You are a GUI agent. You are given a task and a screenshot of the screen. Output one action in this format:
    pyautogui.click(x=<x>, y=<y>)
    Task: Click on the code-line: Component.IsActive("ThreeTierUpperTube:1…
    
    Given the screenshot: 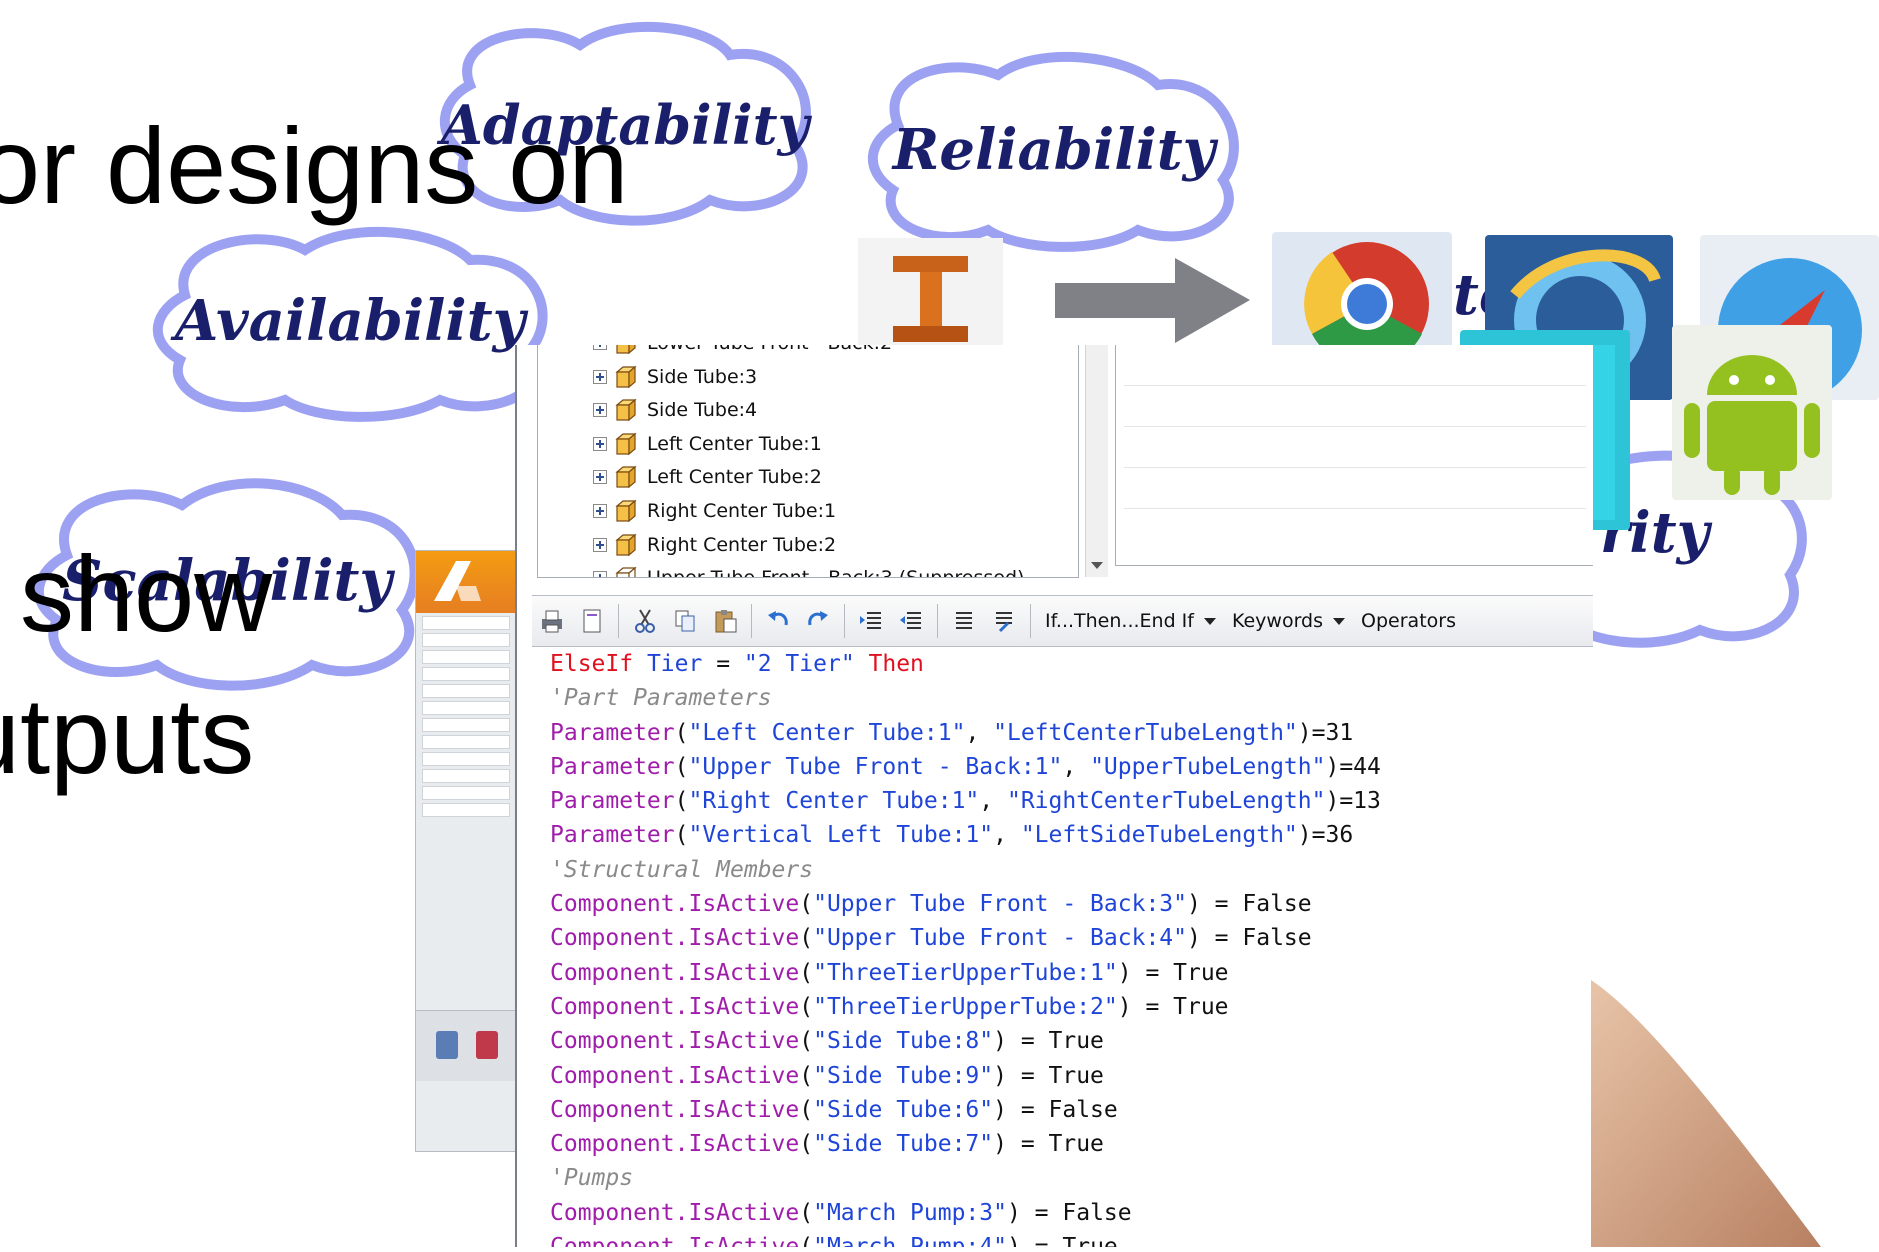 What is the action you would take?
    pyautogui.click(x=1070, y=973)
    